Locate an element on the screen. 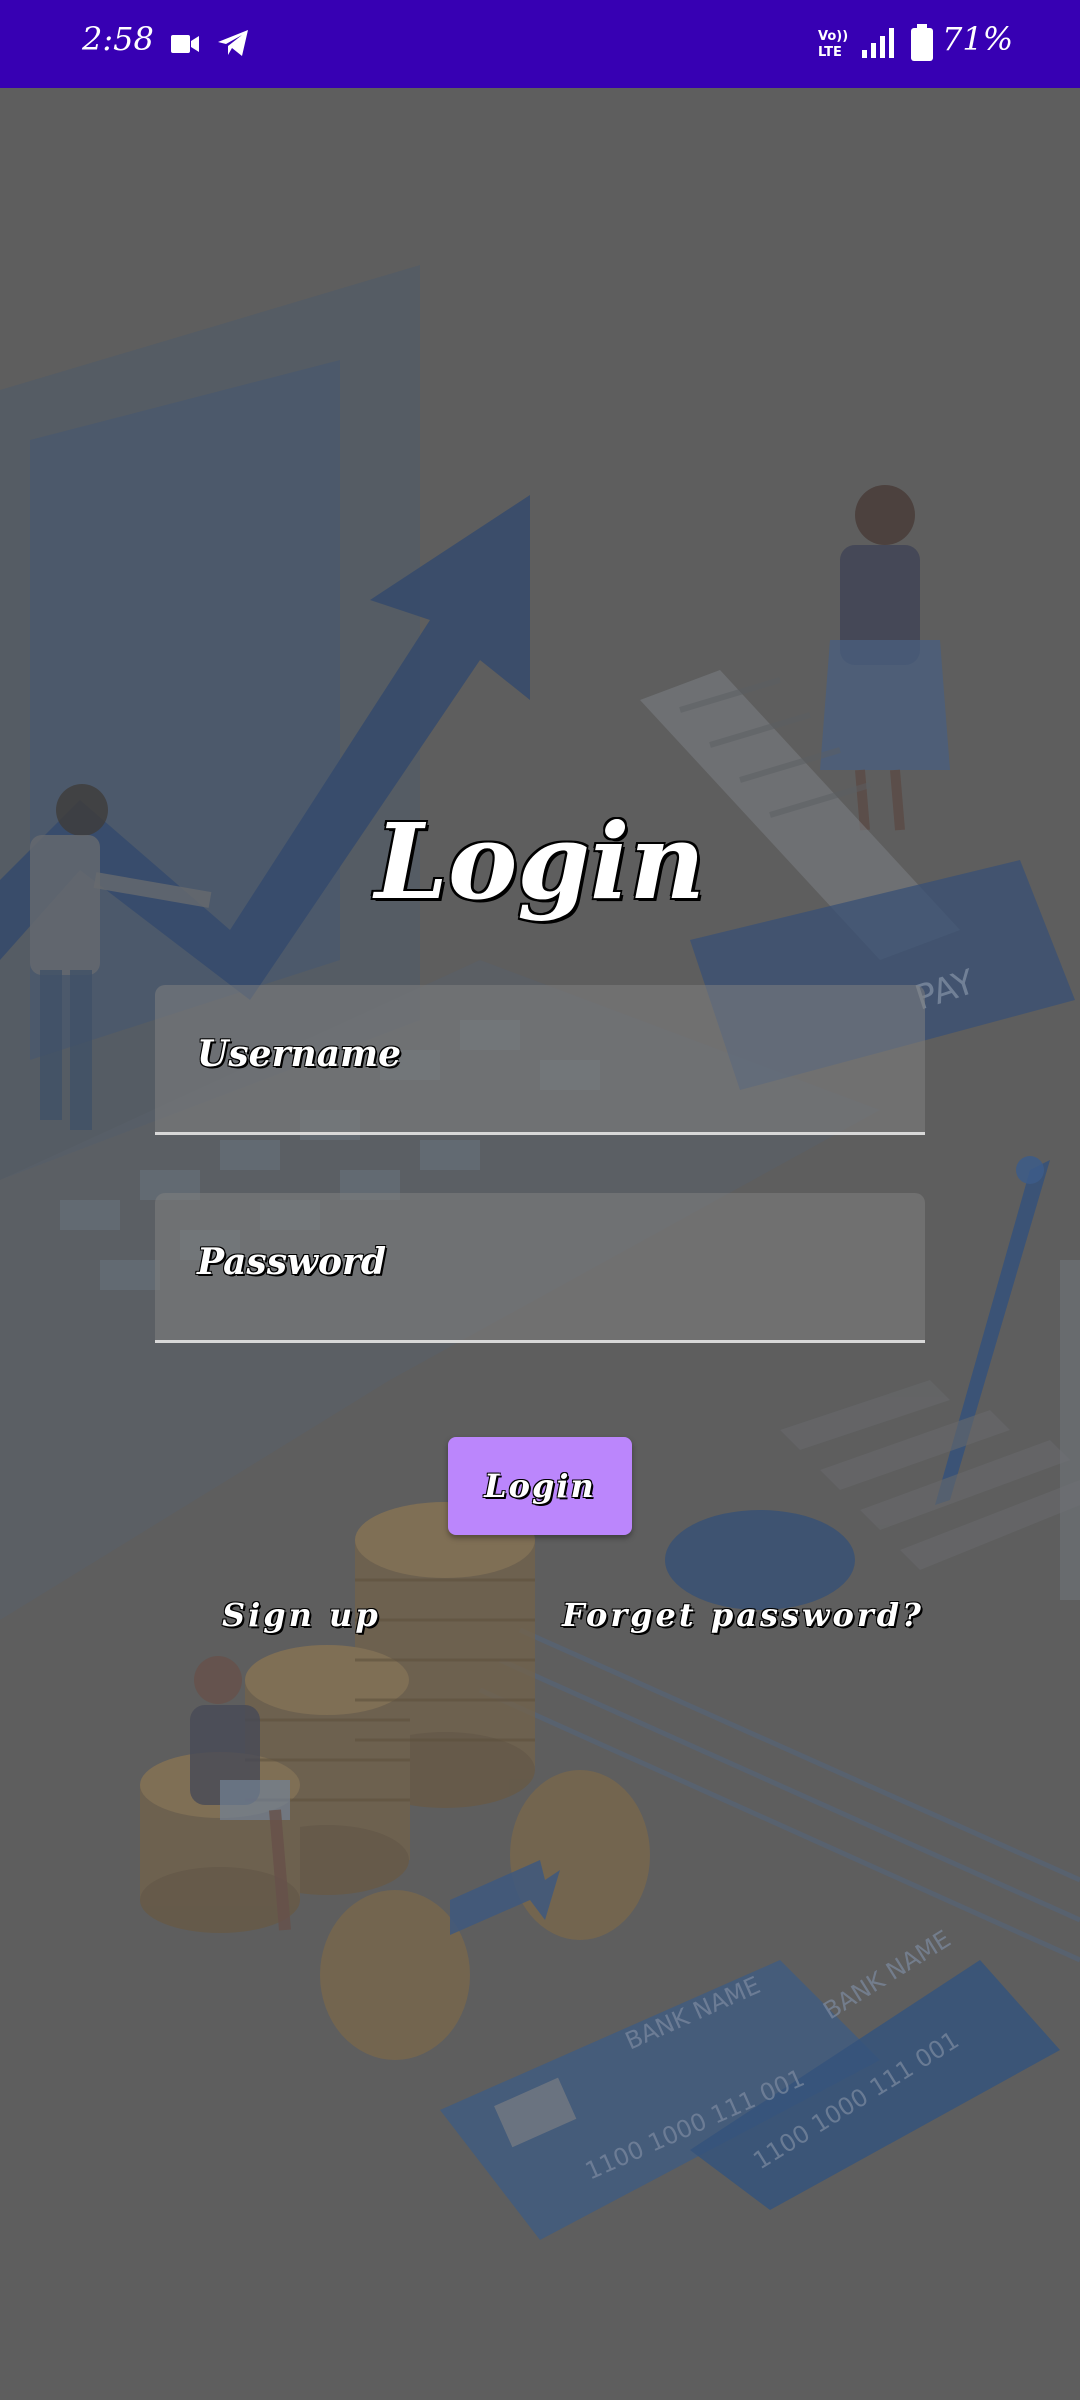  forgot-password-link: Forget password? is located at coordinates (743, 1615).